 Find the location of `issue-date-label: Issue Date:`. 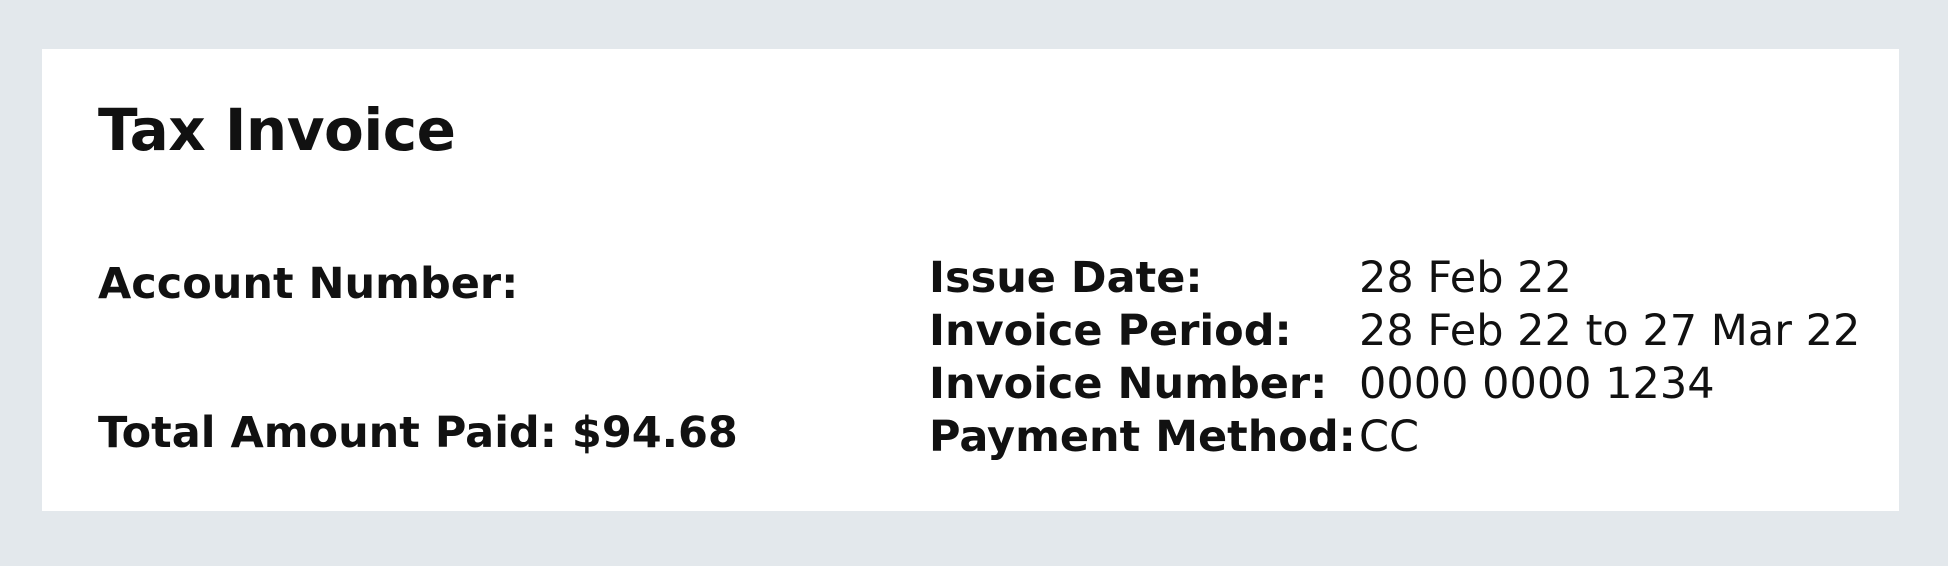

issue-date-label: Issue Date: is located at coordinates (1066, 278).